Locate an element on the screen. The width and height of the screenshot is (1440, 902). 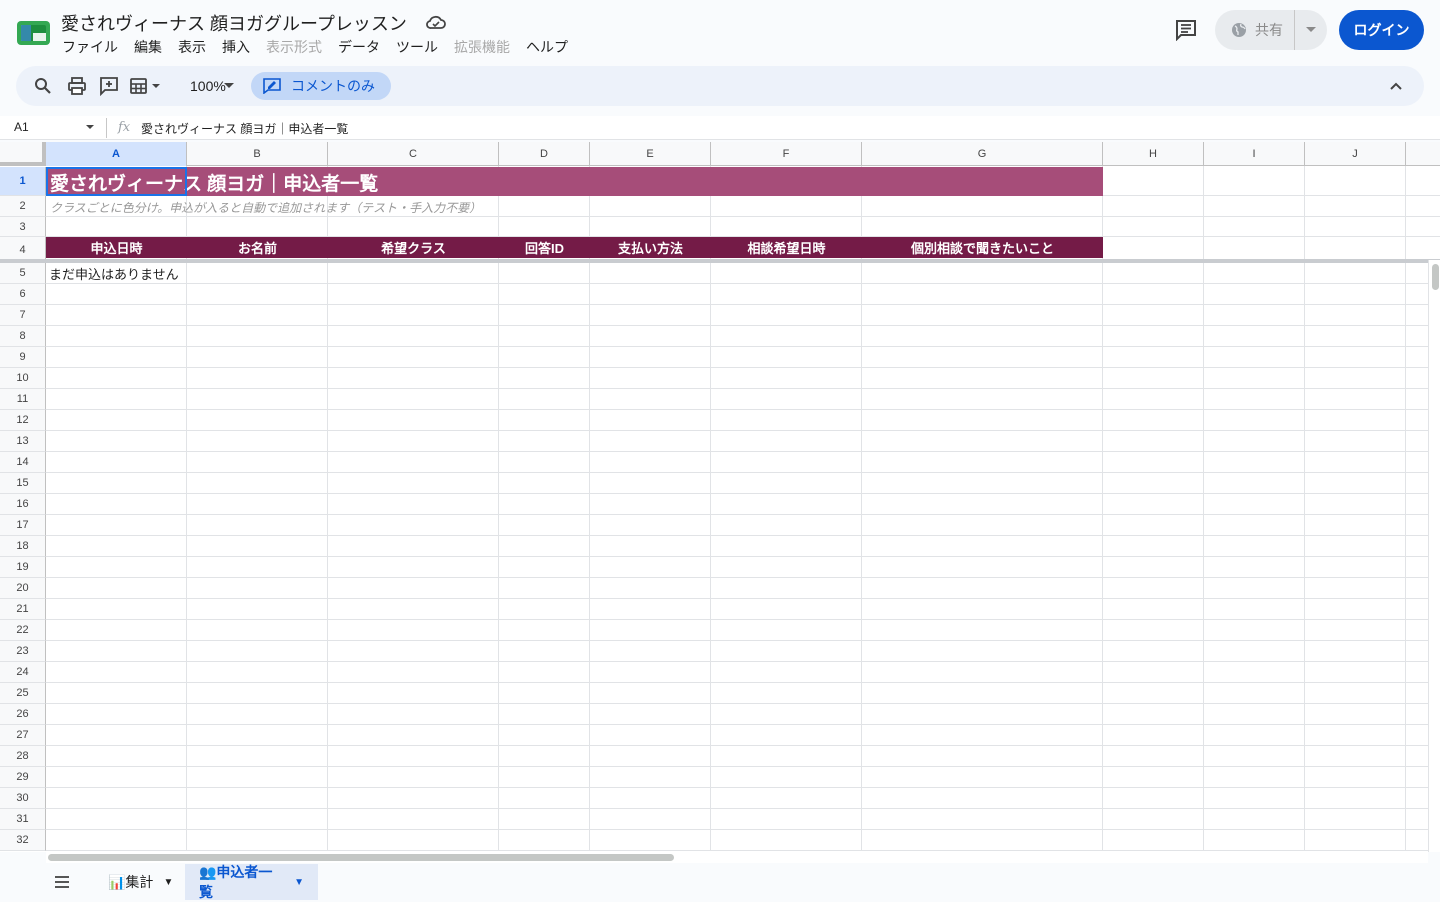
row-header-7: 7 is located at coordinates (23, 315).